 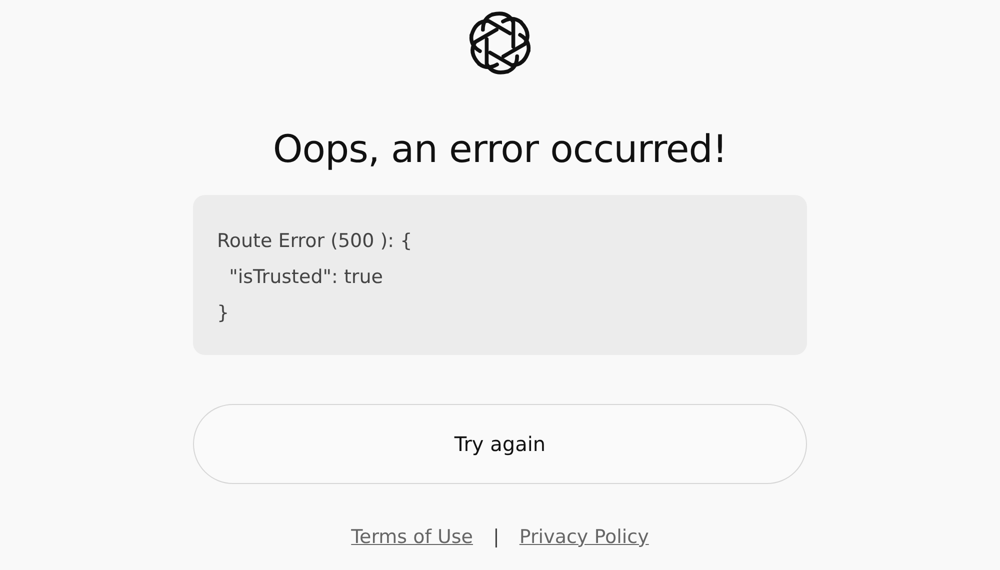 What do you see at coordinates (500, 444) in the screenshot?
I see `try-again-button: Try again` at bounding box center [500, 444].